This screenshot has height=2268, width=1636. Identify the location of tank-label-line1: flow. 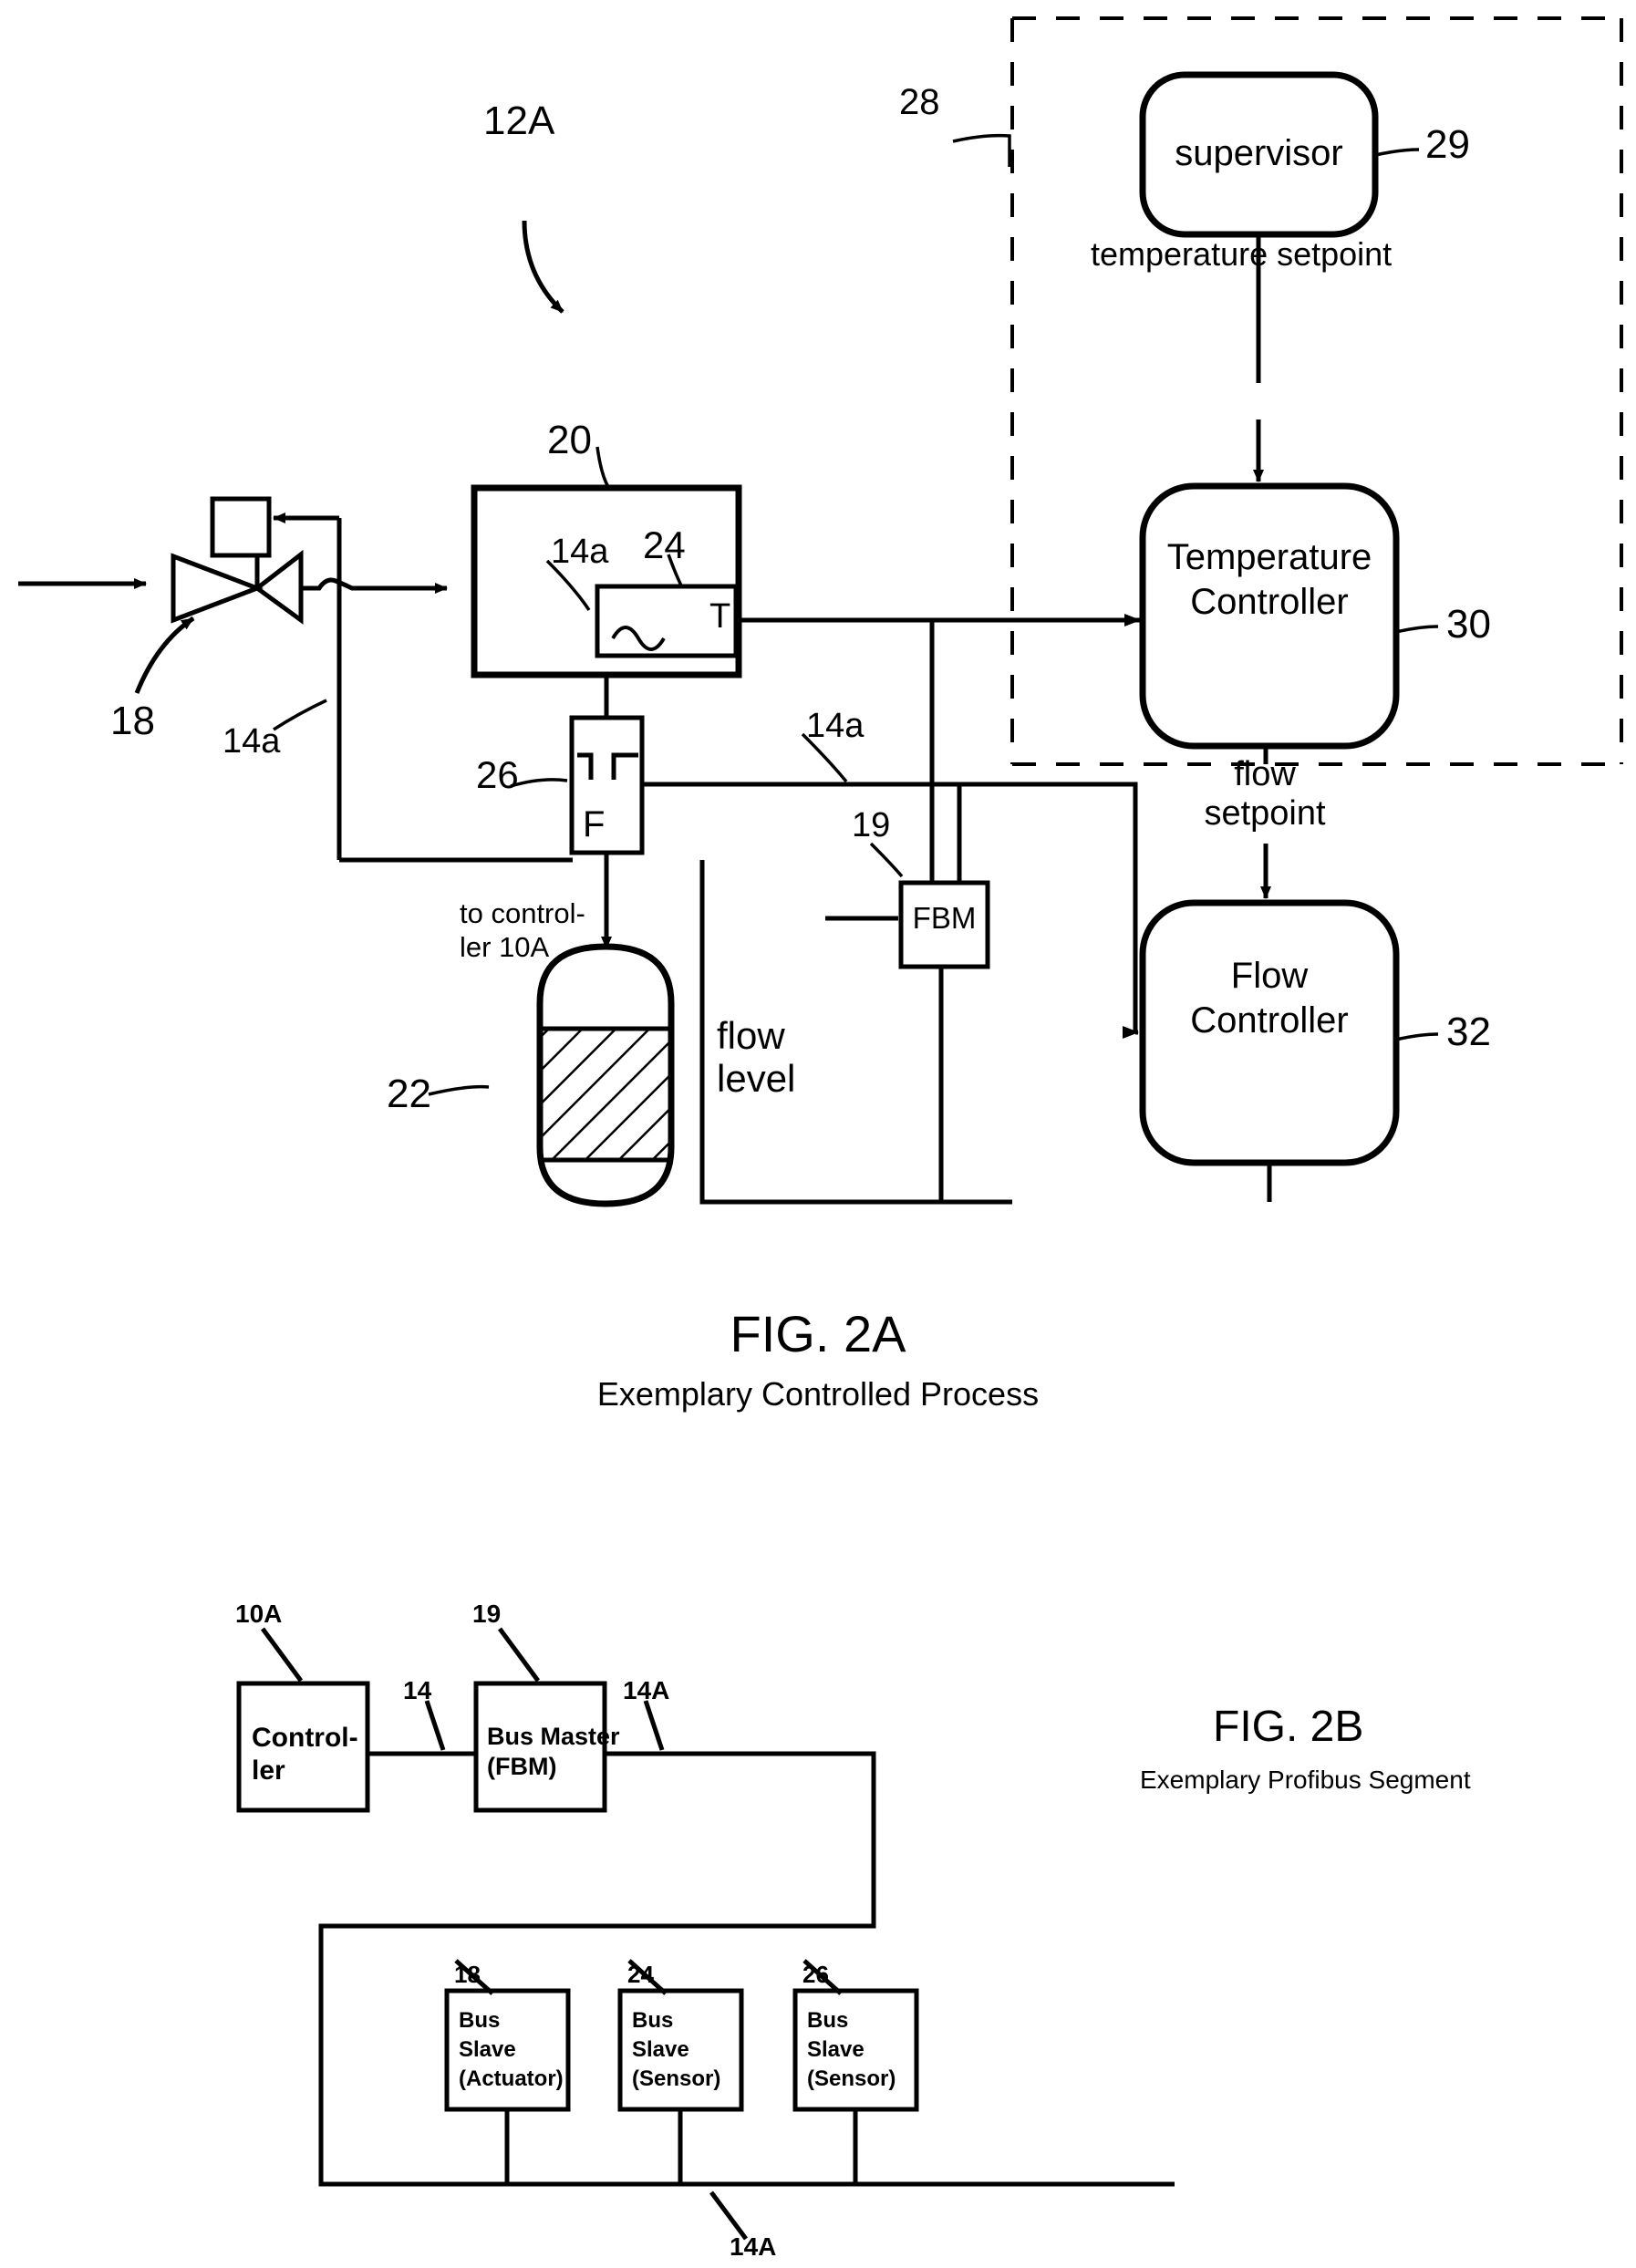
(751, 1035).